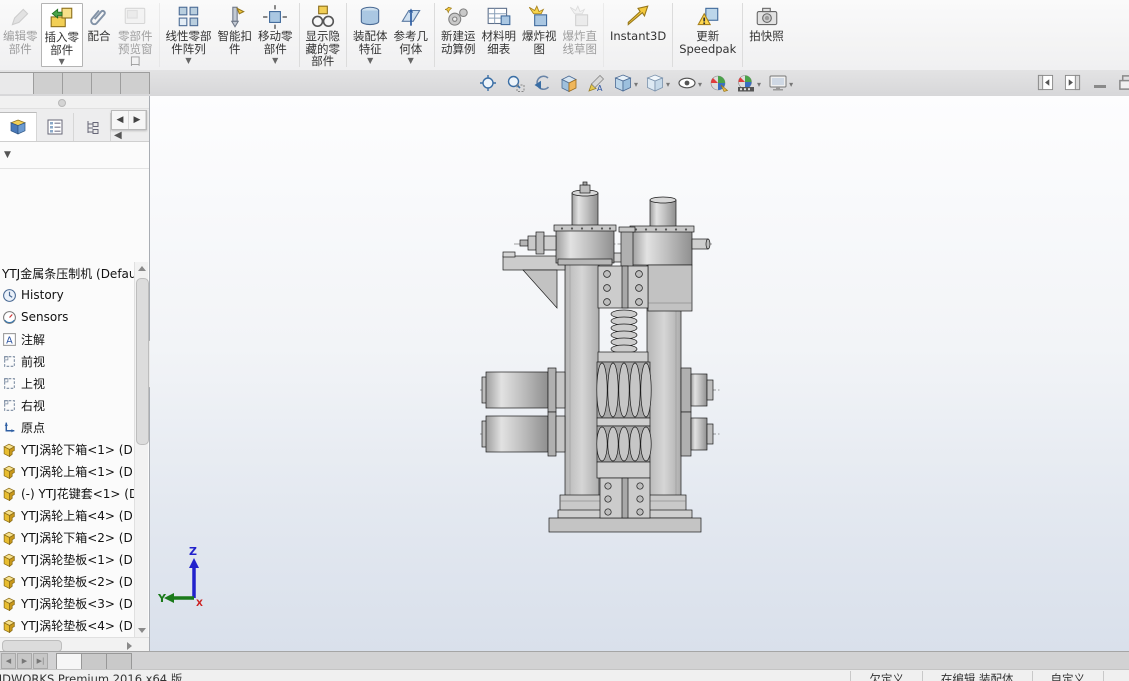 The image size is (1129, 681). I want to click on tree-horizontal-scrollbar, so click(74, 644).